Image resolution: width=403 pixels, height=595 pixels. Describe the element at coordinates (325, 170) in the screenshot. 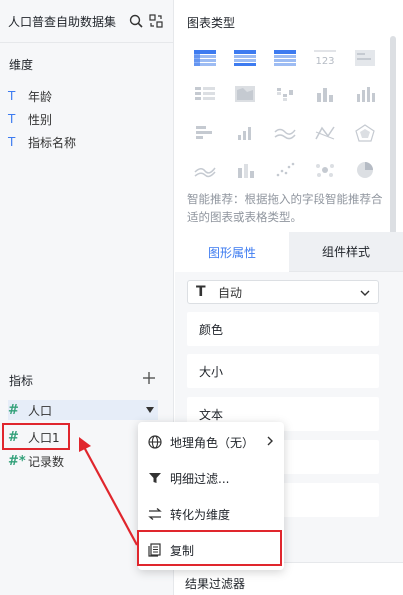

I see `bubble-chart-icon` at that location.